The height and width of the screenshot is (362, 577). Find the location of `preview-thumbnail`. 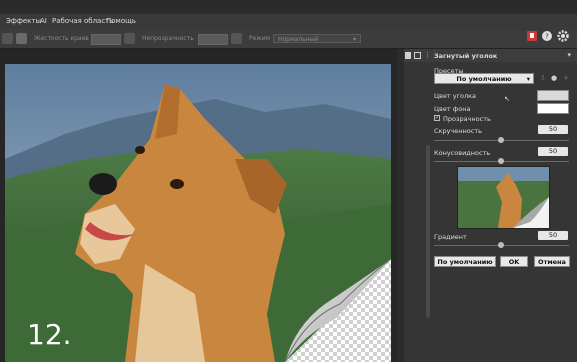

preview-thumbnail is located at coordinates (503, 197).